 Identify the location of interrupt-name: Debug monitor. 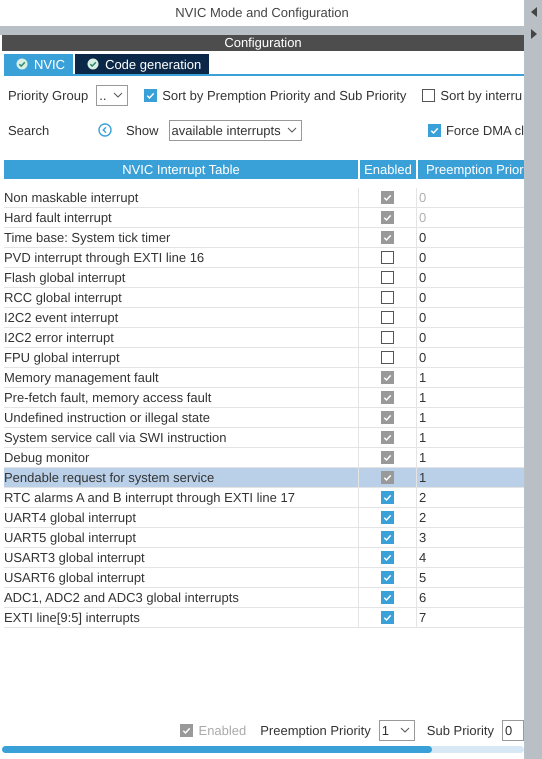
(47, 457).